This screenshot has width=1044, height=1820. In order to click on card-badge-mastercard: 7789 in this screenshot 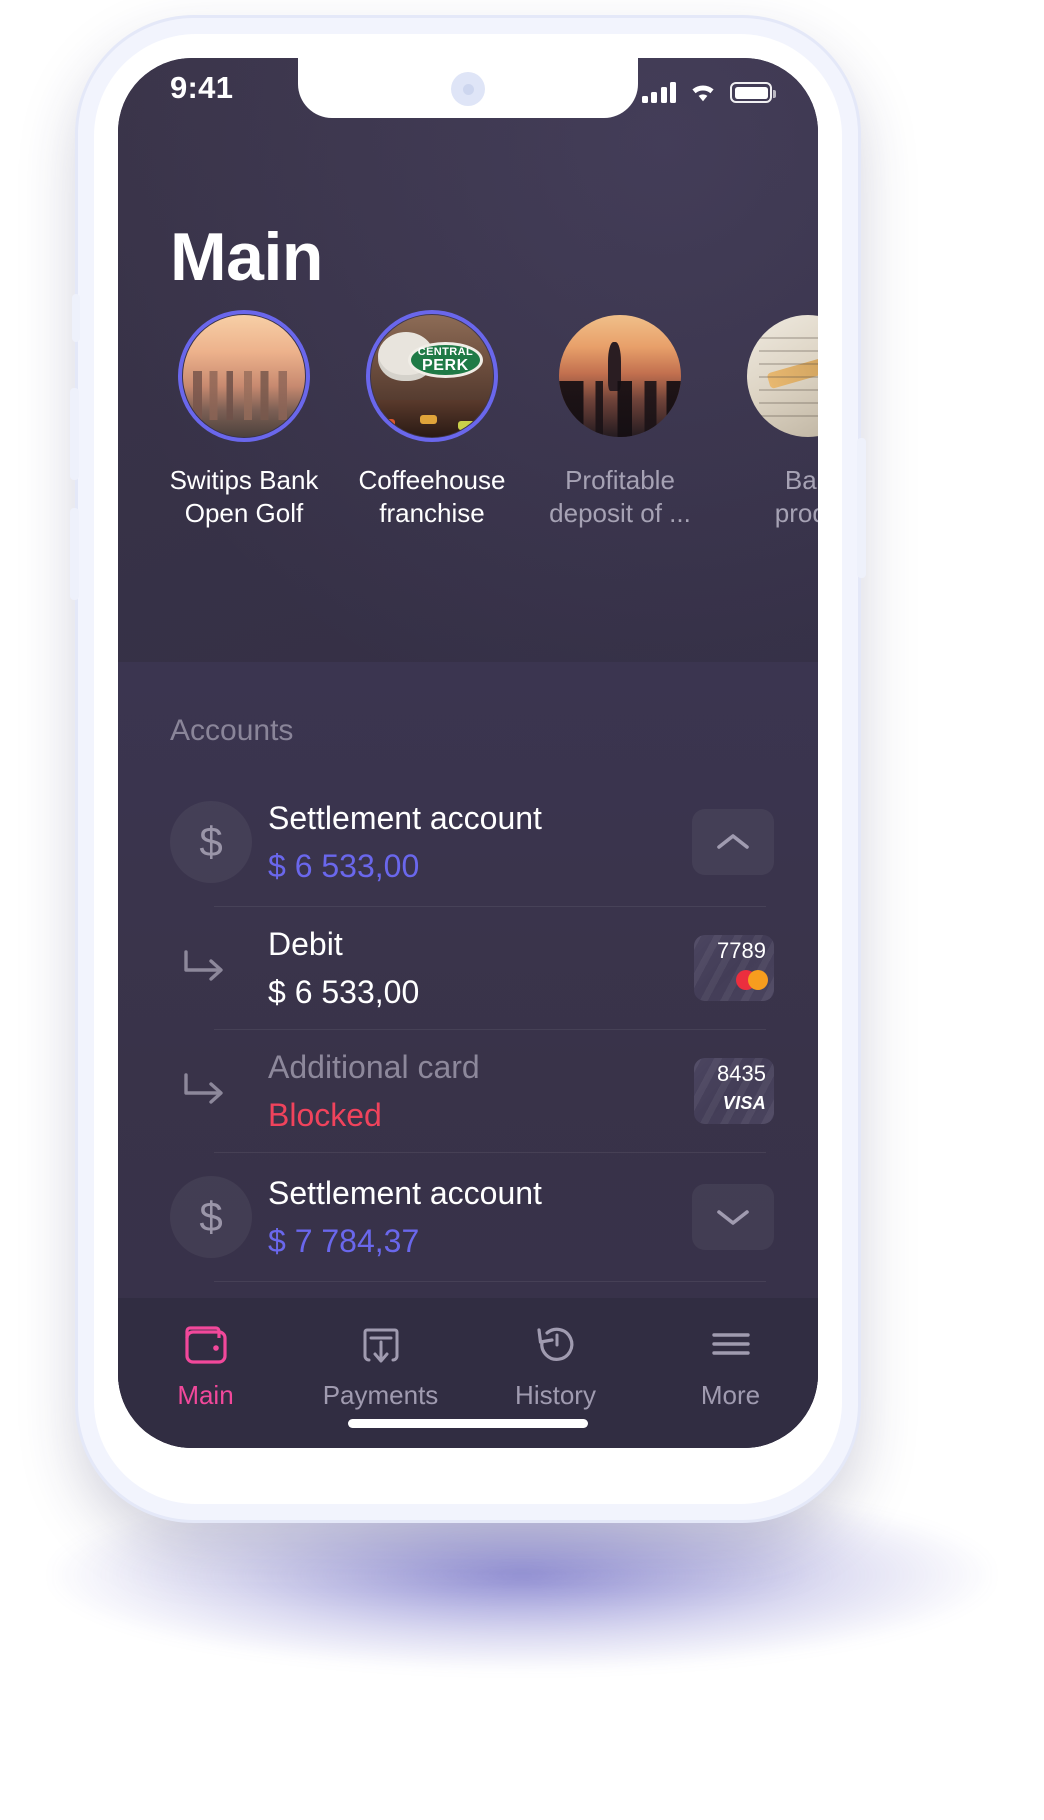, I will do `click(734, 968)`.